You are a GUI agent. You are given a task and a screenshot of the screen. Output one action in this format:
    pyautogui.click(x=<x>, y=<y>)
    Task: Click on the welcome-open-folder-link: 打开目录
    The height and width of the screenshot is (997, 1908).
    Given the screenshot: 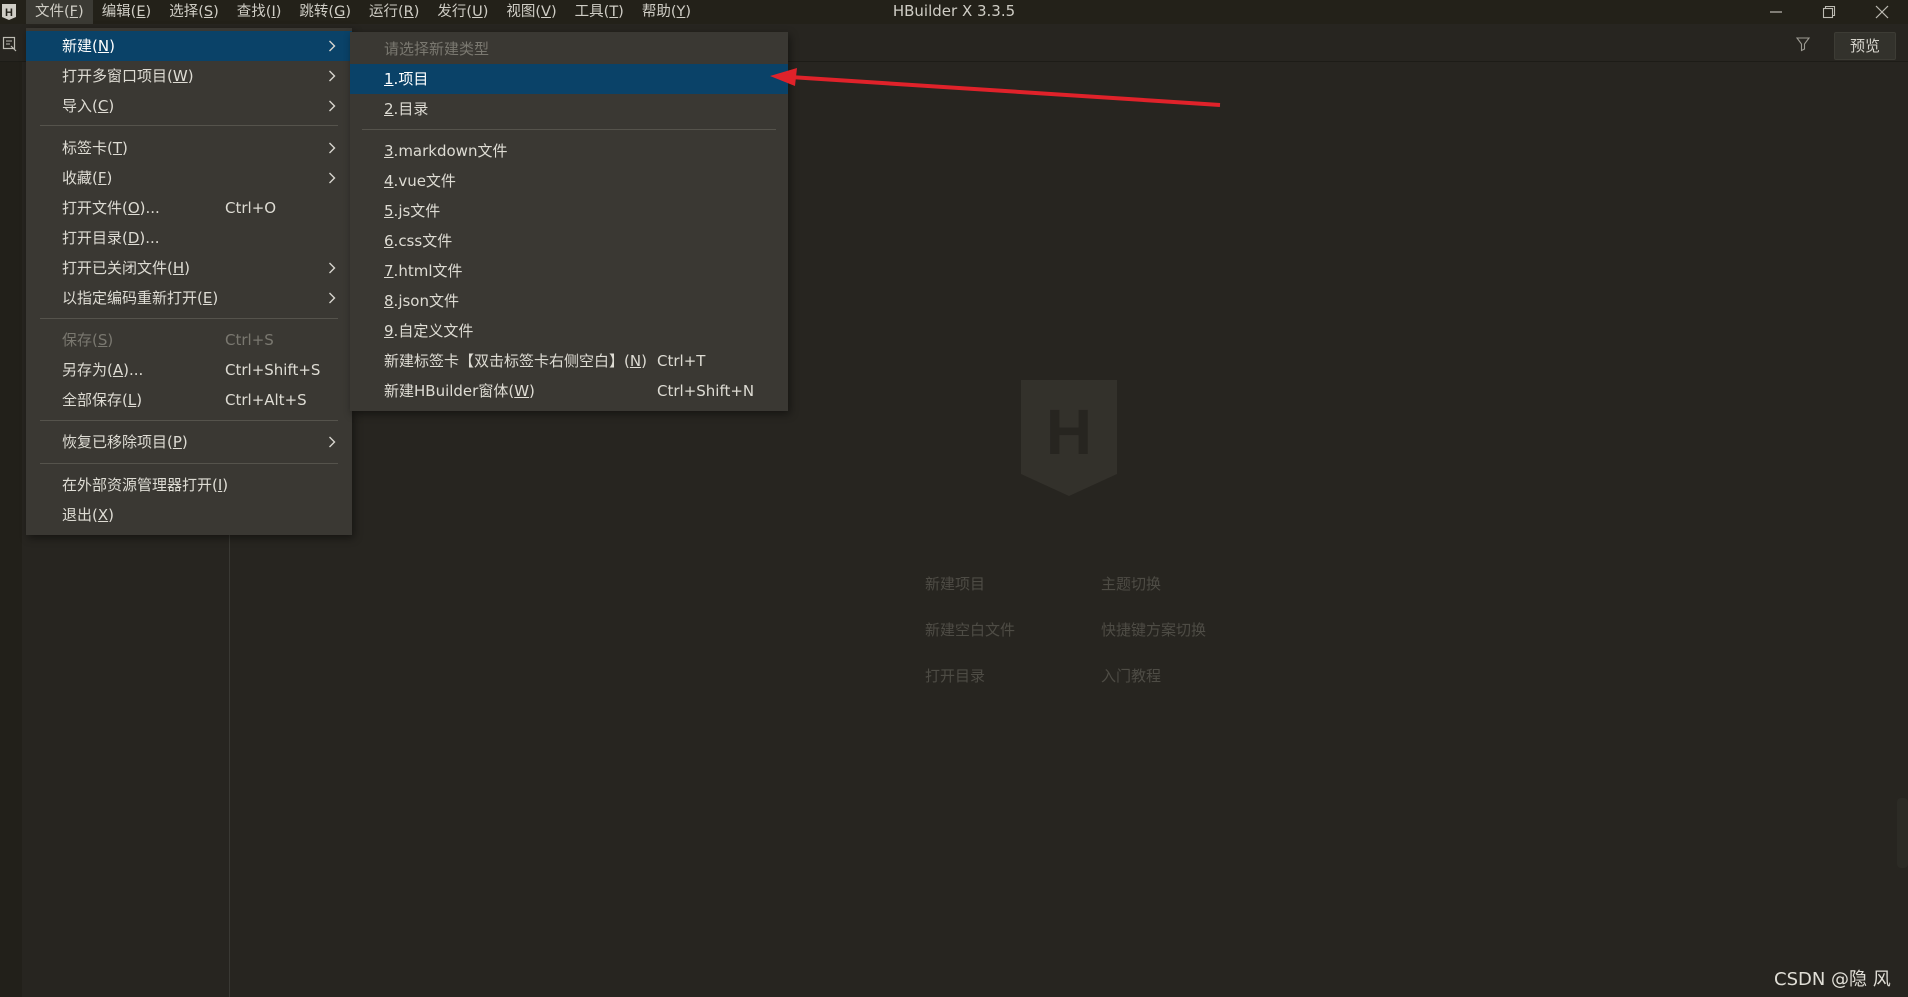 What is the action you would take?
    pyautogui.click(x=955, y=675)
    